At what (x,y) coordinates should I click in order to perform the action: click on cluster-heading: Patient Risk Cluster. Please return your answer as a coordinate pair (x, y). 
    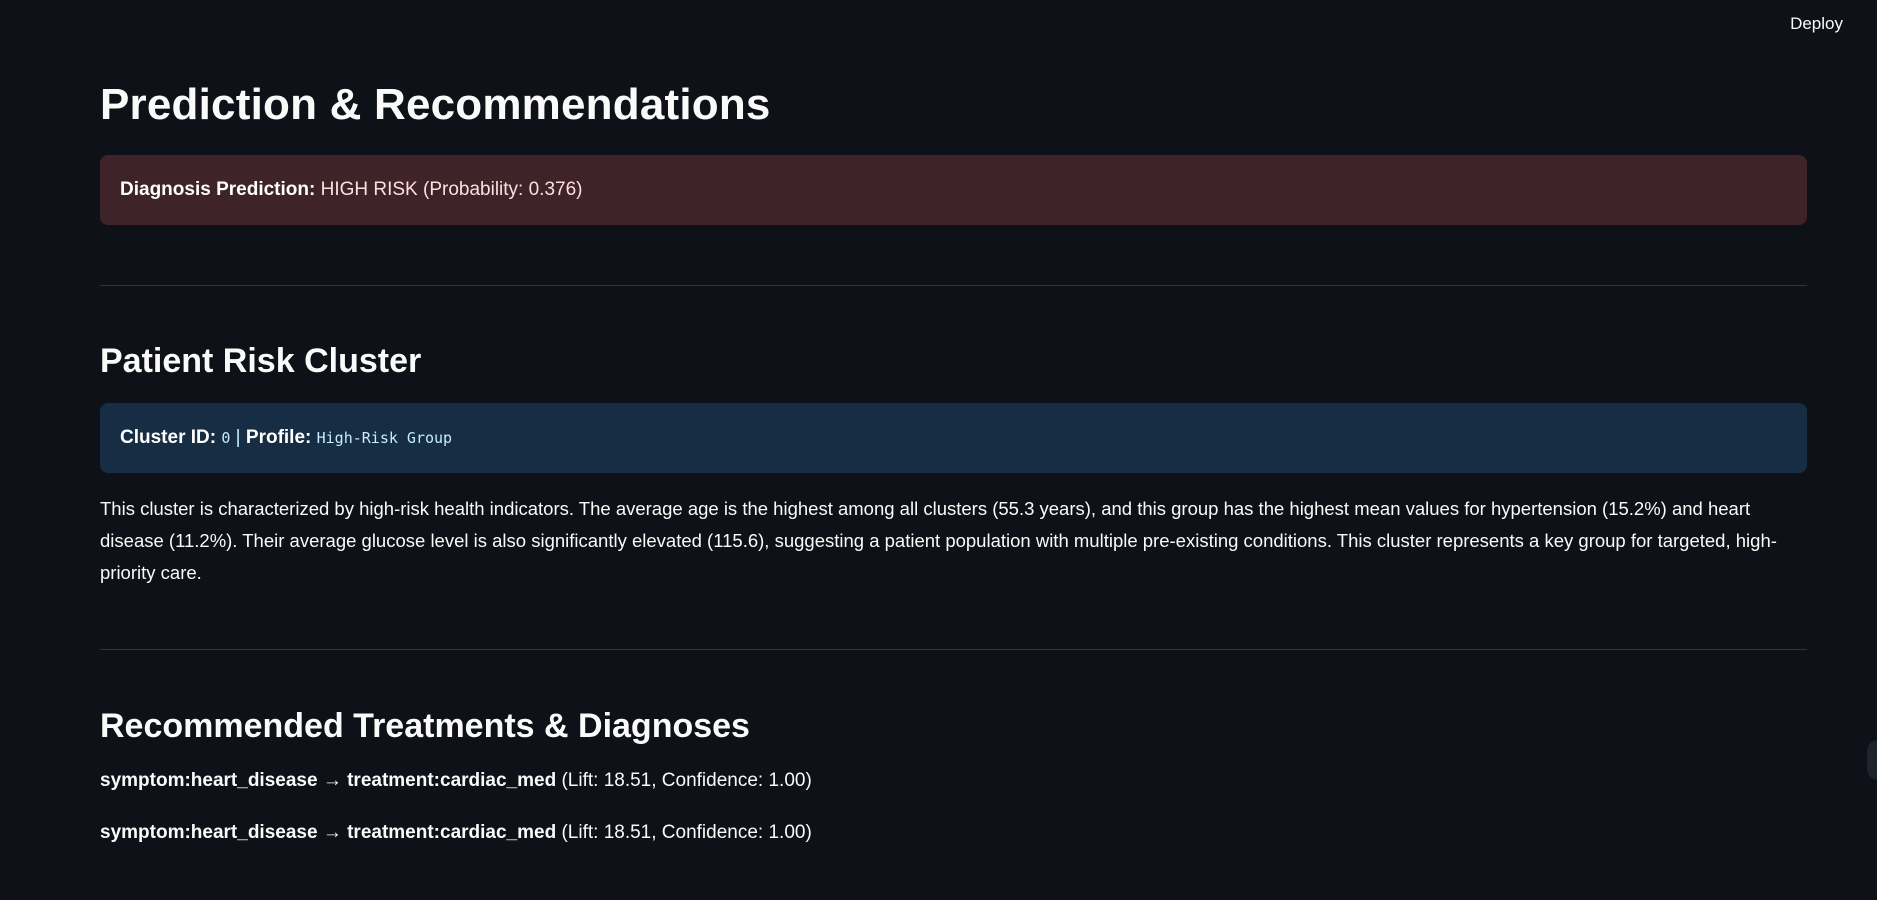
    Looking at the image, I should click on (261, 361).